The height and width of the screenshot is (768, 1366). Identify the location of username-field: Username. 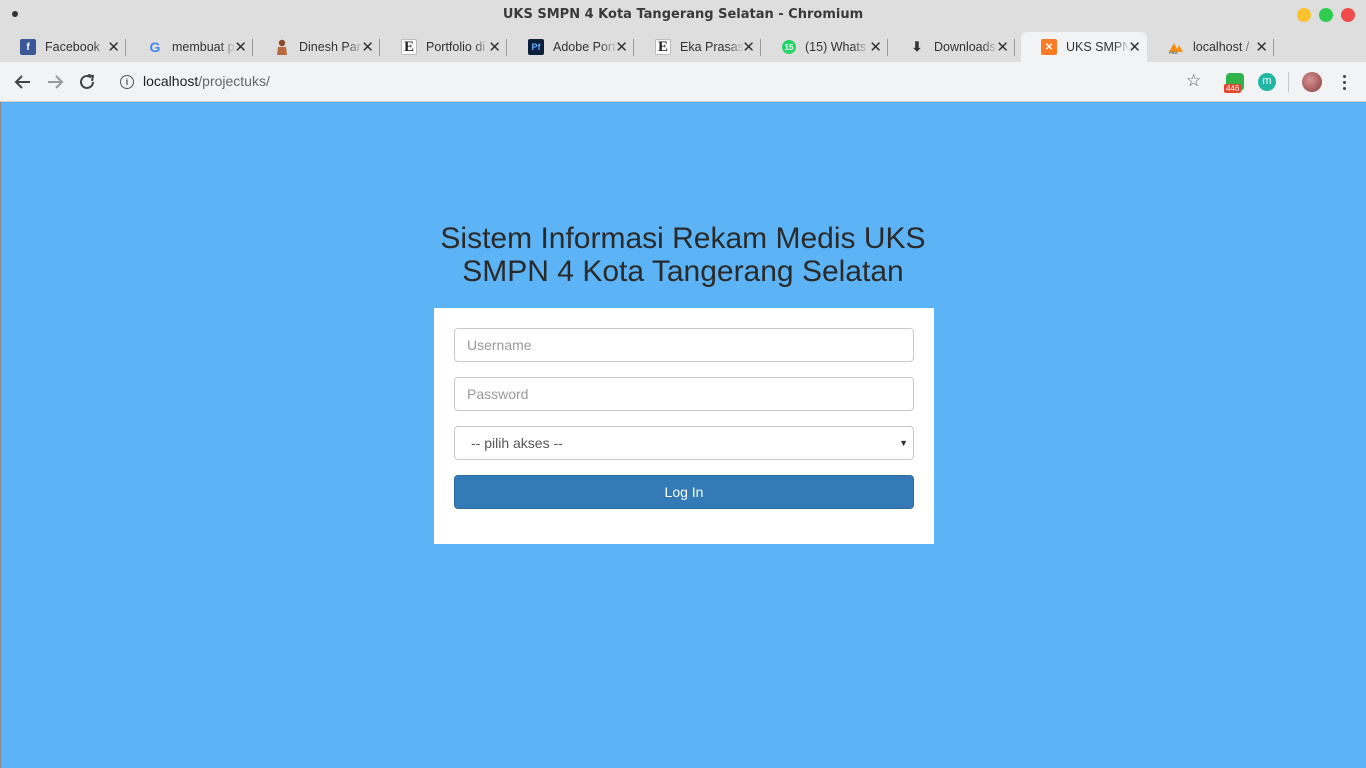
(684, 345).